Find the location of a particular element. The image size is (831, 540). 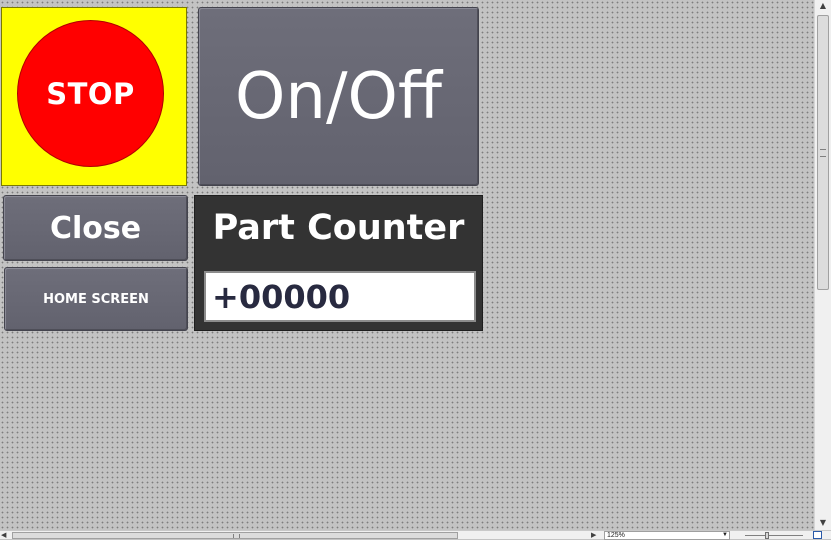

zoom-level: 125% is located at coordinates (616, 535).